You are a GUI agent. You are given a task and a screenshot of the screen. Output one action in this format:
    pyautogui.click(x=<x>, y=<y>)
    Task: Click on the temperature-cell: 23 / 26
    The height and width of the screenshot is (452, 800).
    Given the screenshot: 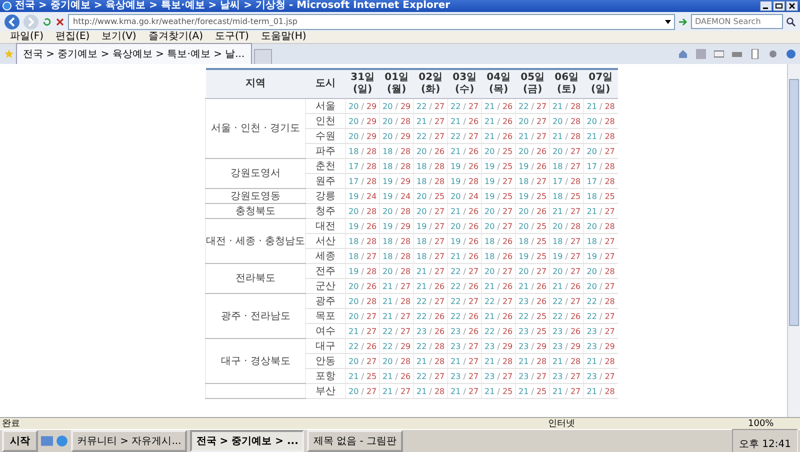 What is the action you would take?
    pyautogui.click(x=533, y=301)
    